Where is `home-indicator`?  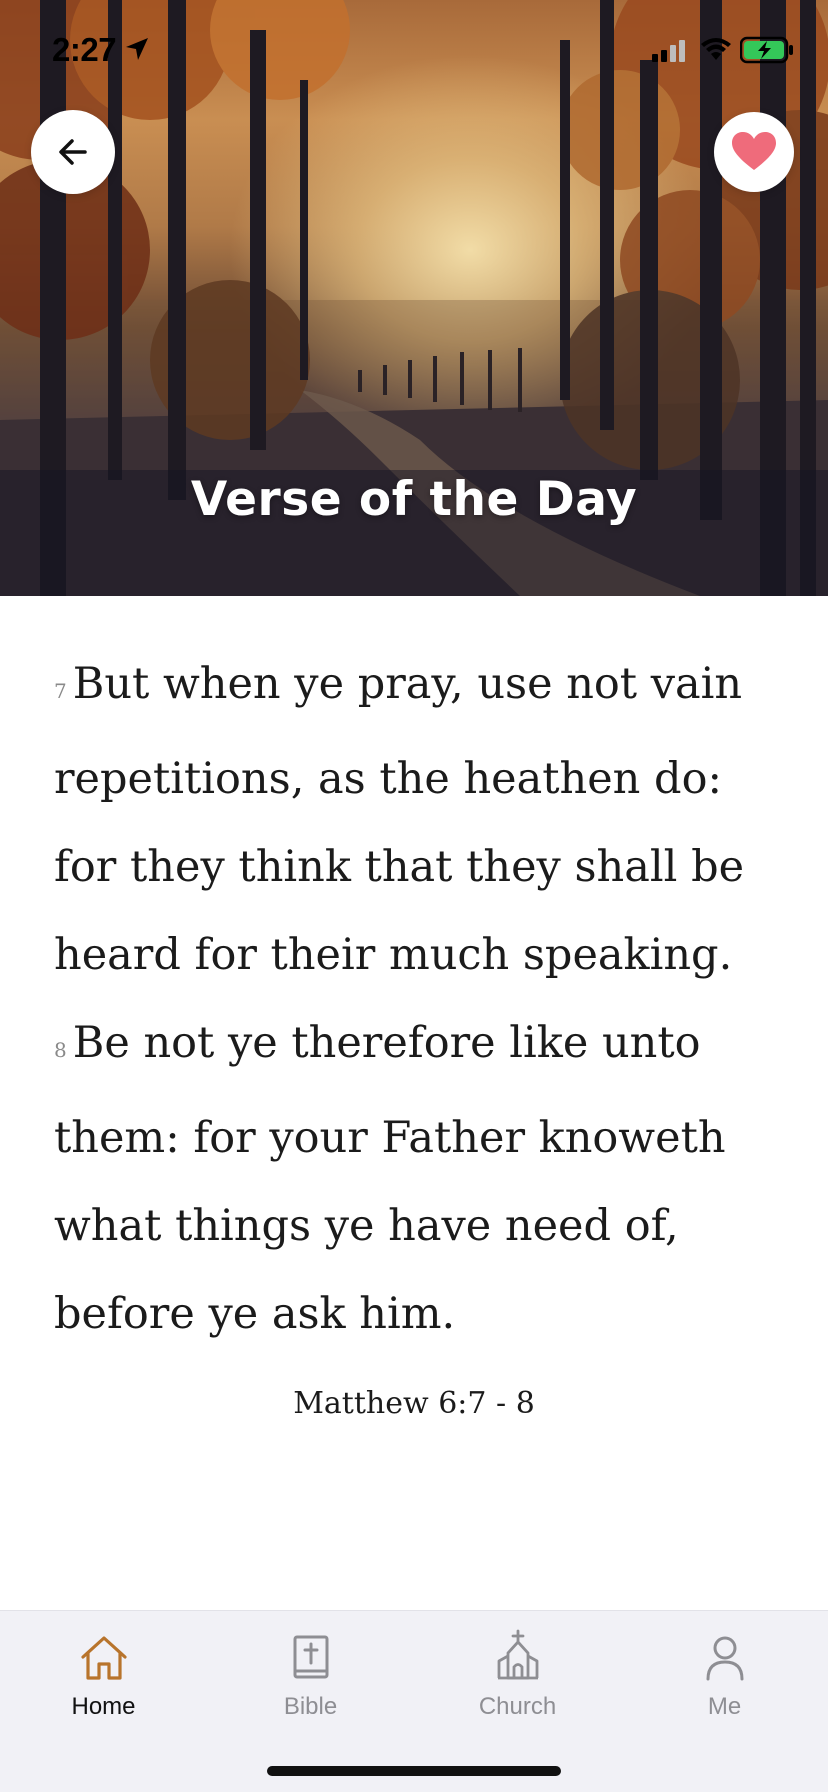 home-indicator is located at coordinates (414, 1771).